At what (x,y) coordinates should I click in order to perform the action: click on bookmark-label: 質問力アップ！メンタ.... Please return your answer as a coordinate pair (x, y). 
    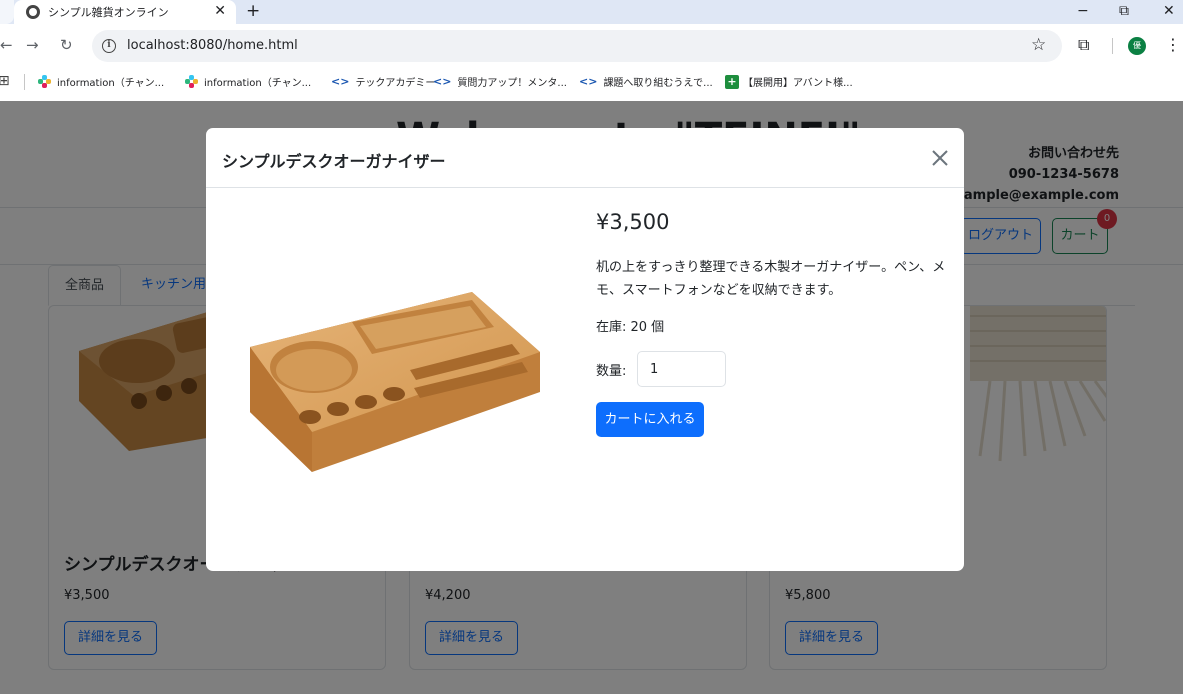
    Looking at the image, I should click on (512, 83).